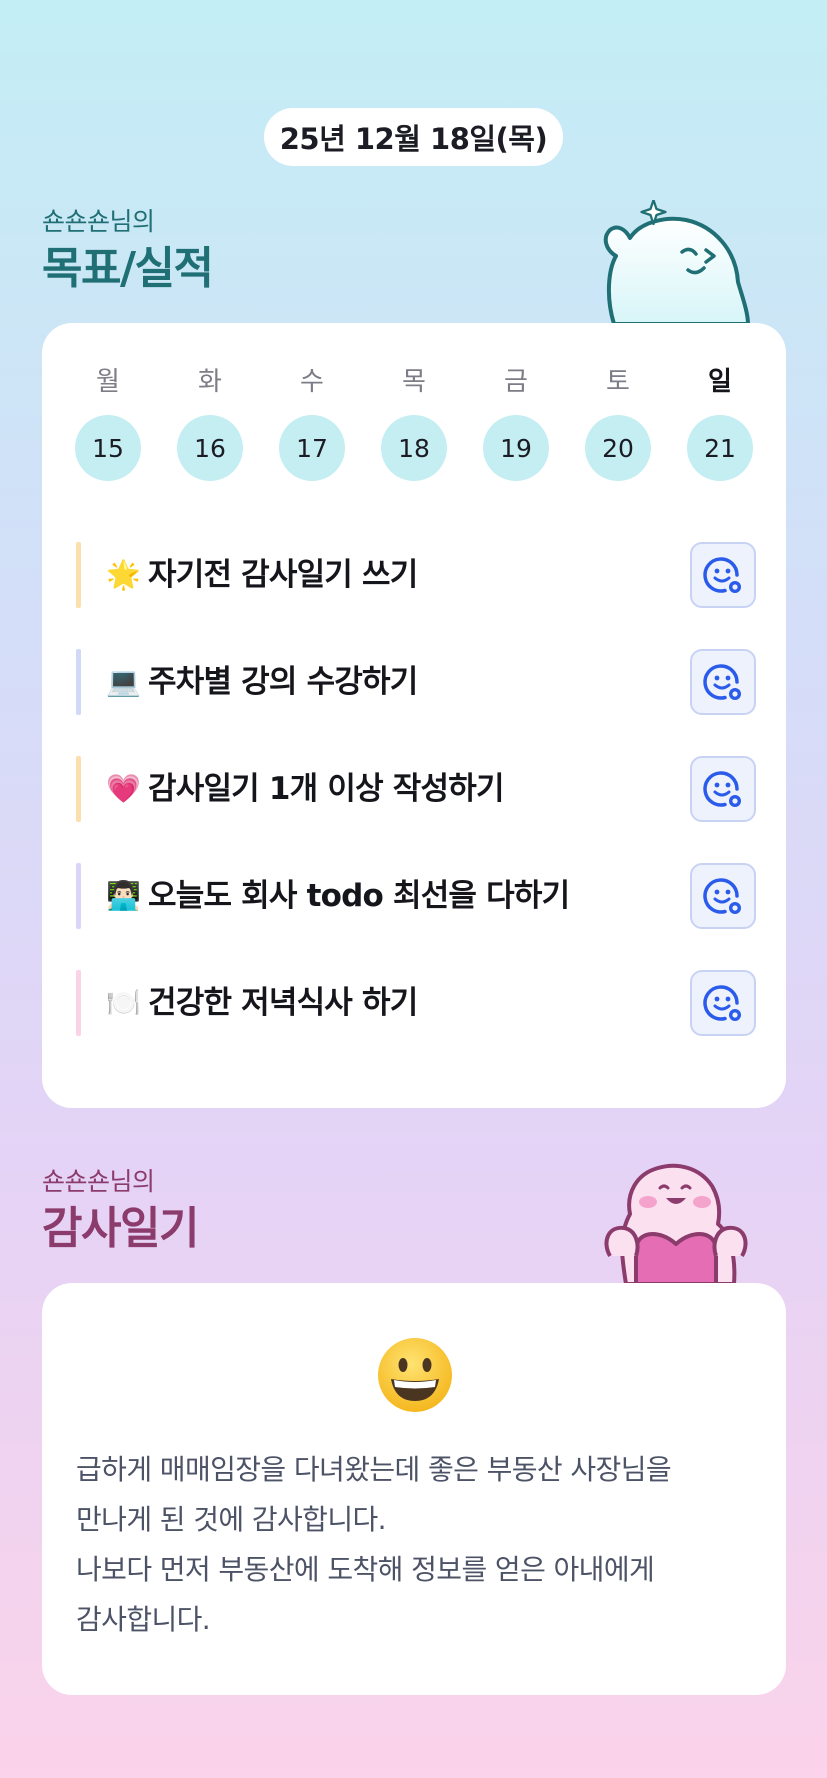 The height and width of the screenshot is (1778, 827). Describe the element at coordinates (676, 1223) in the screenshot. I see `ghost-mascot-heart-icon` at that location.